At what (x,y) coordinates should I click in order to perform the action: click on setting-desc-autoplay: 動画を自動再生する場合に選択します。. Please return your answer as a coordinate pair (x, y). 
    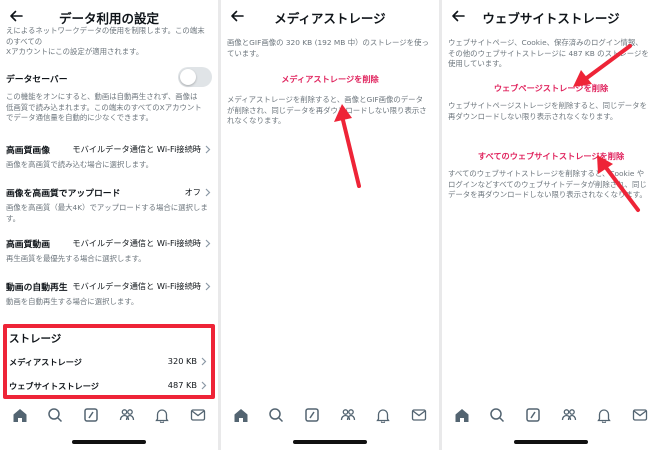
    Looking at the image, I should click on (72, 301).